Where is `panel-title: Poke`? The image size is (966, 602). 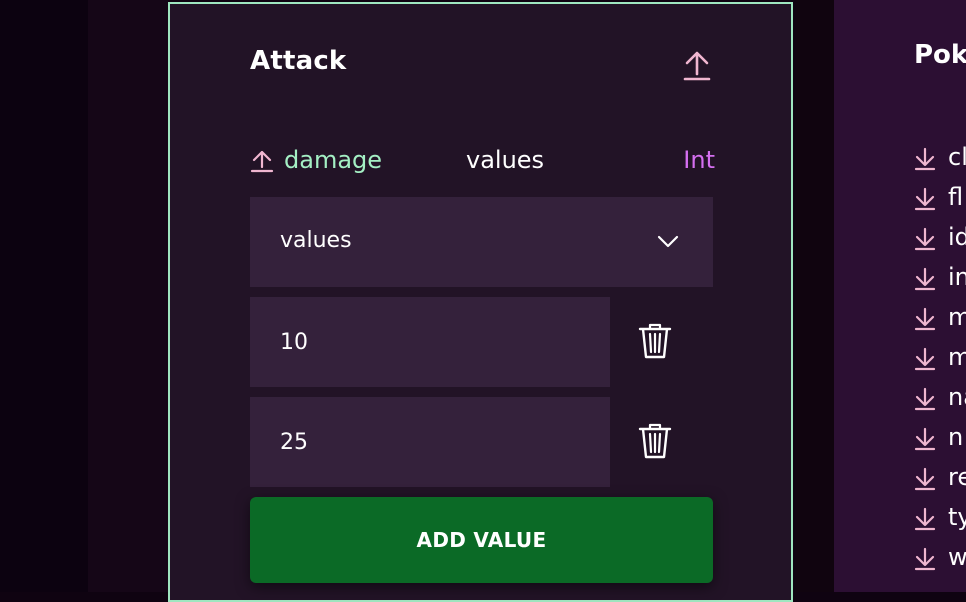
panel-title: Poke is located at coordinates (940, 55).